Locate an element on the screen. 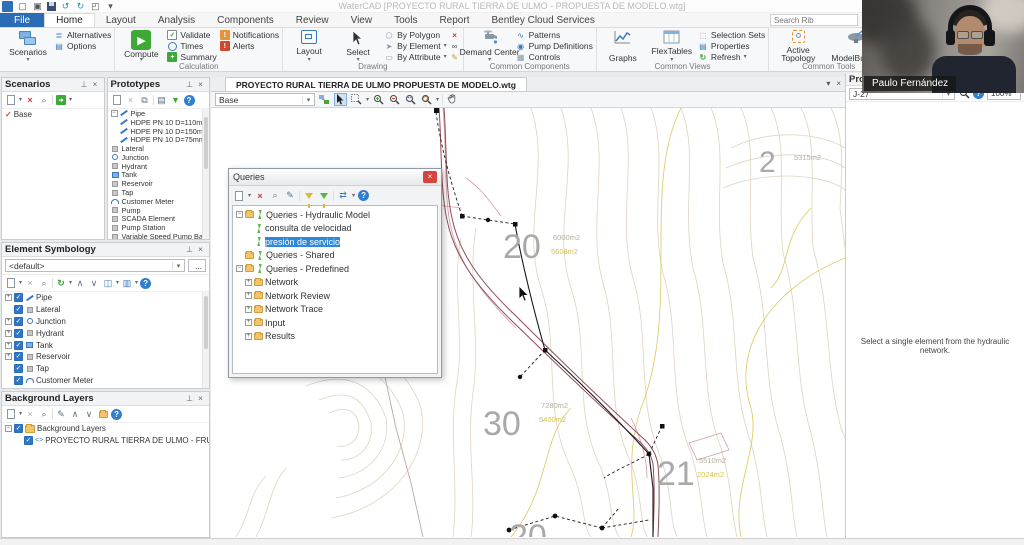 This screenshot has height=545, width=1024. alternatives-button: ≣ Alternatives is located at coordinates (83, 35).